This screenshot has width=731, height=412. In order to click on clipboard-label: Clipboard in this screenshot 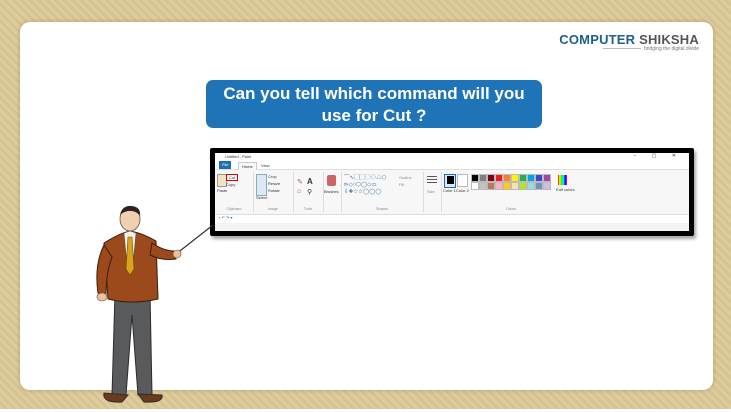, I will do `click(234, 209)`.